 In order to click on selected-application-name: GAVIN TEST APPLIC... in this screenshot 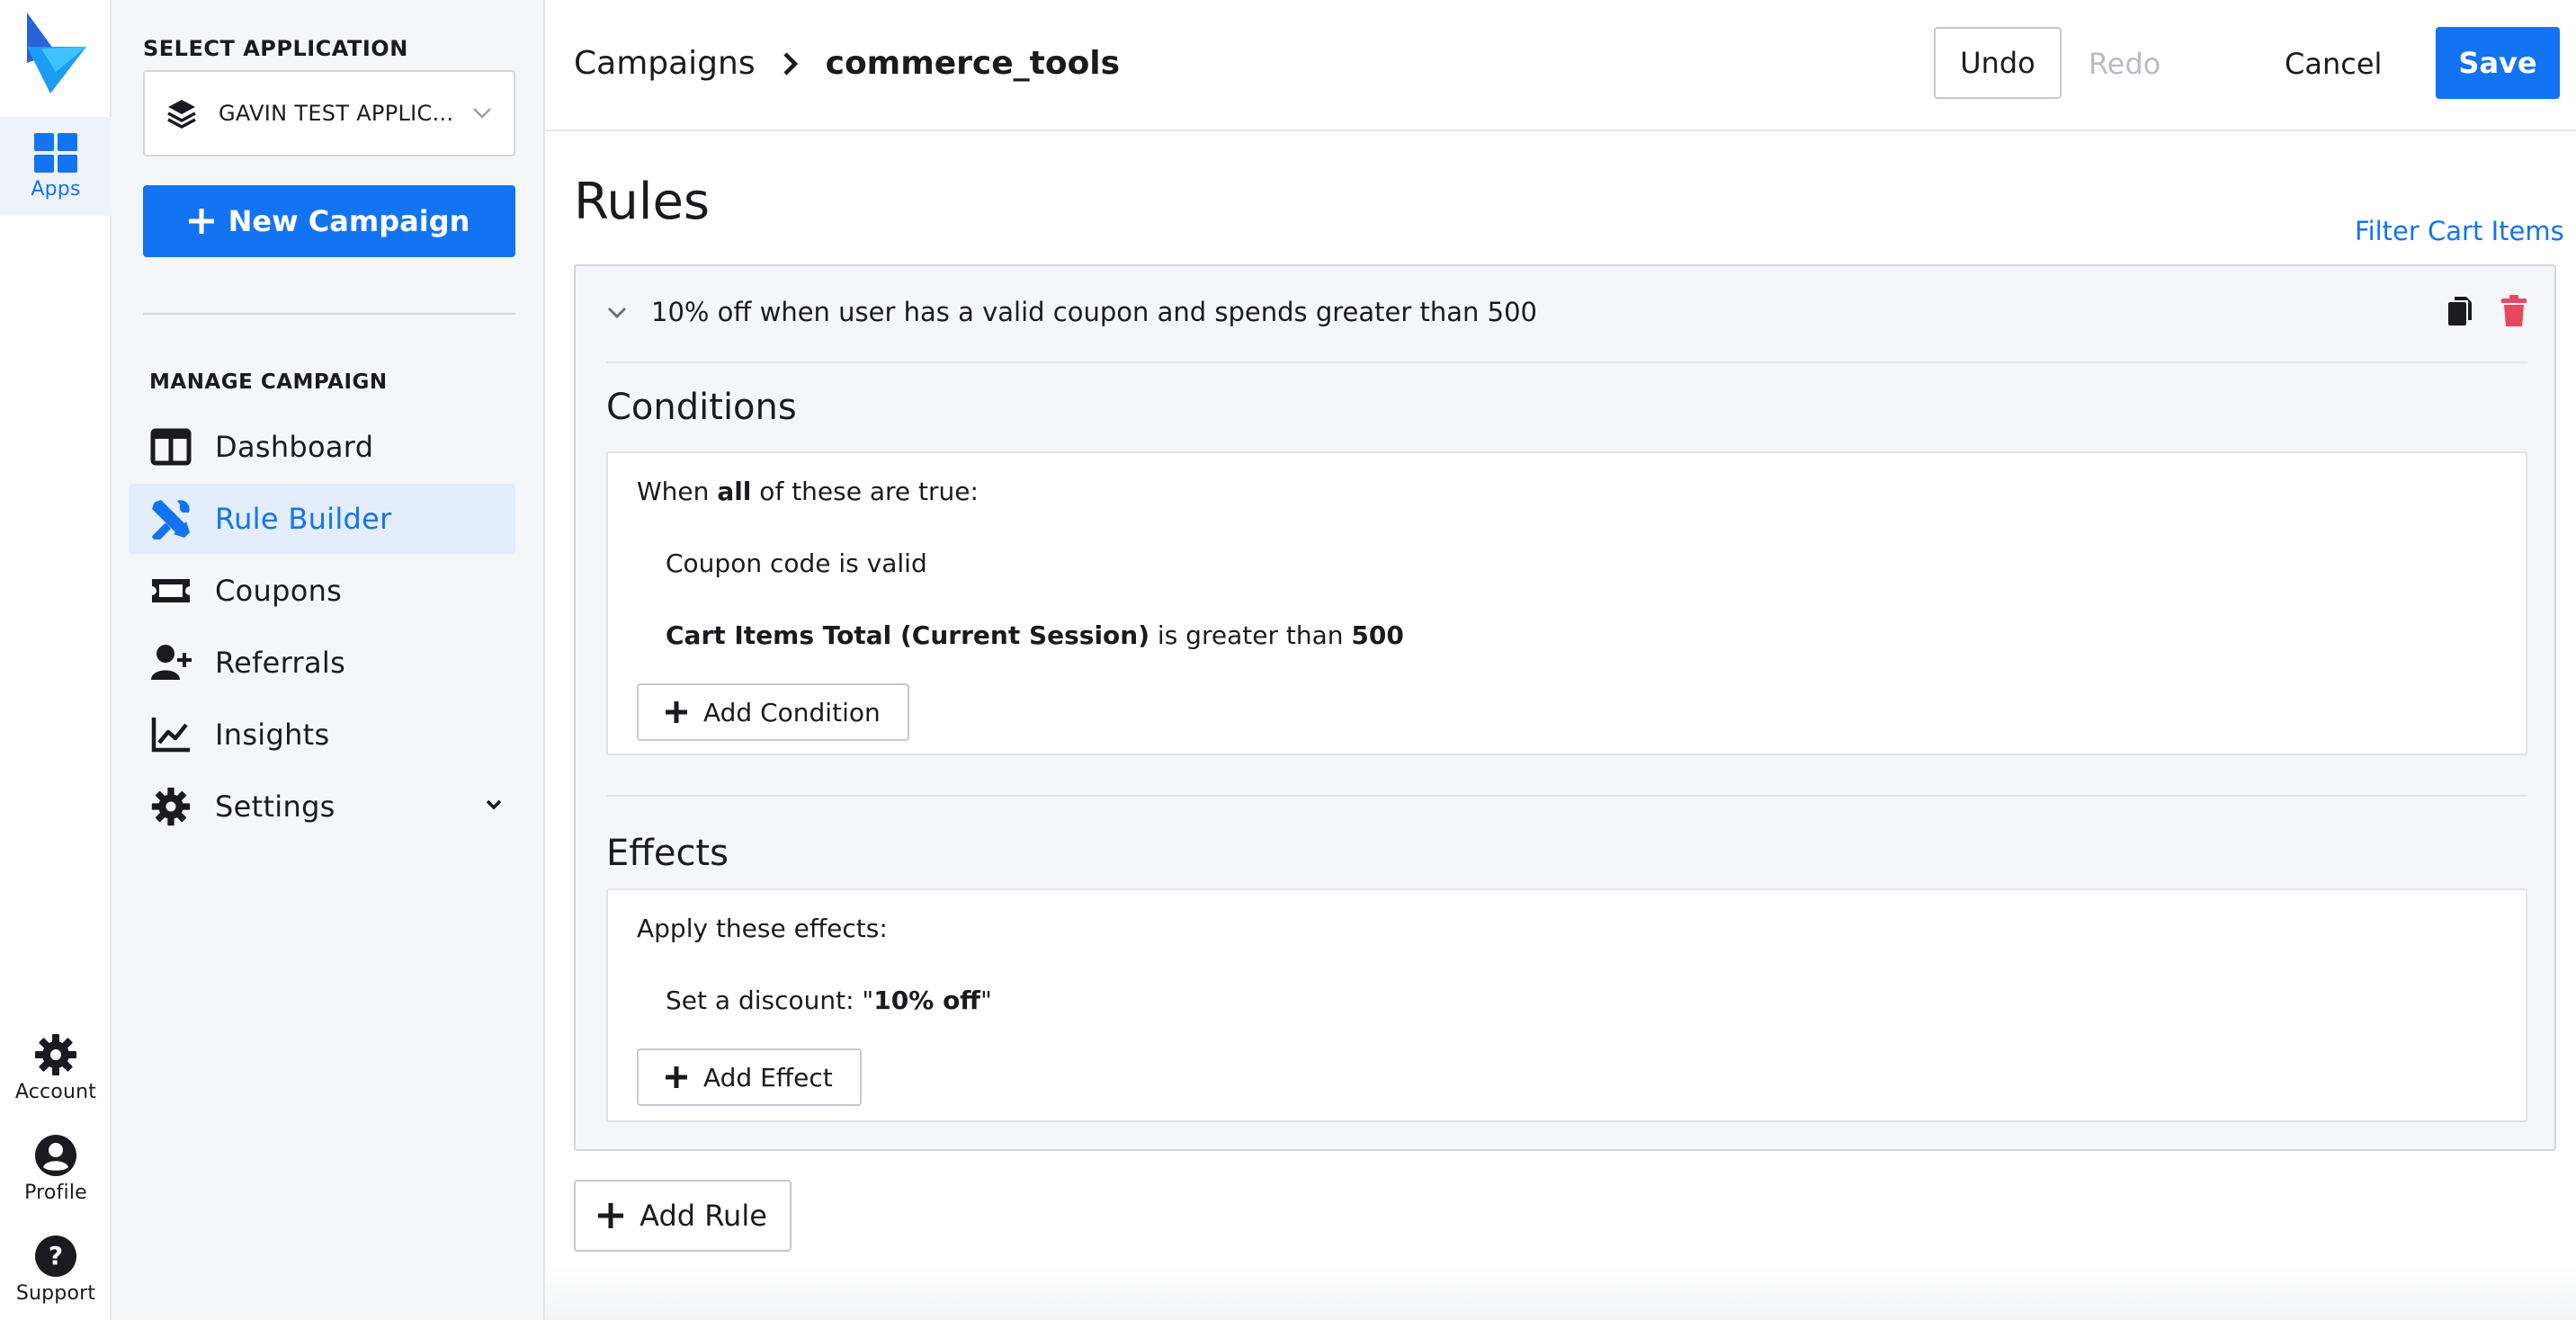, I will do `click(336, 113)`.